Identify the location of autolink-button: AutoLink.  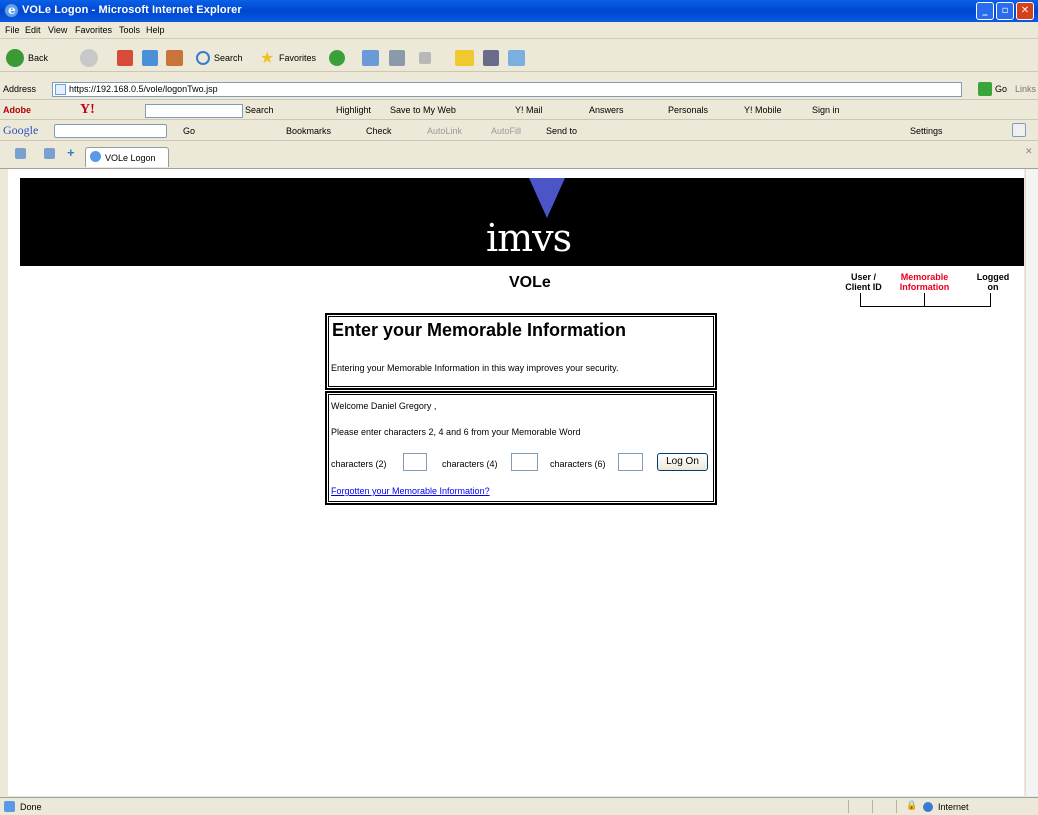
(444, 131).